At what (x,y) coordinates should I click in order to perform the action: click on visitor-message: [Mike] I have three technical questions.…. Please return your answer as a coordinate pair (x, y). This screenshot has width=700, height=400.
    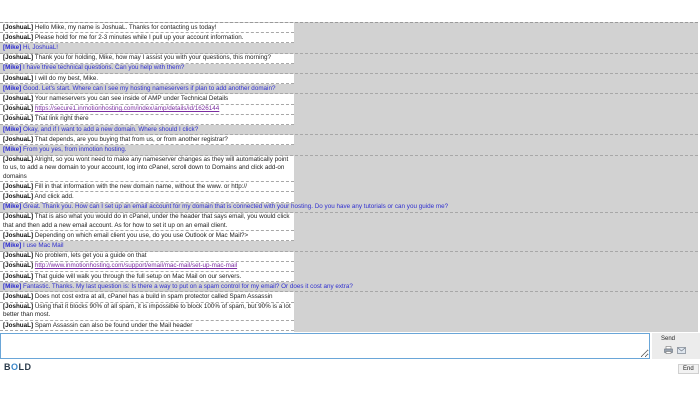
    Looking at the image, I should click on (349, 69).